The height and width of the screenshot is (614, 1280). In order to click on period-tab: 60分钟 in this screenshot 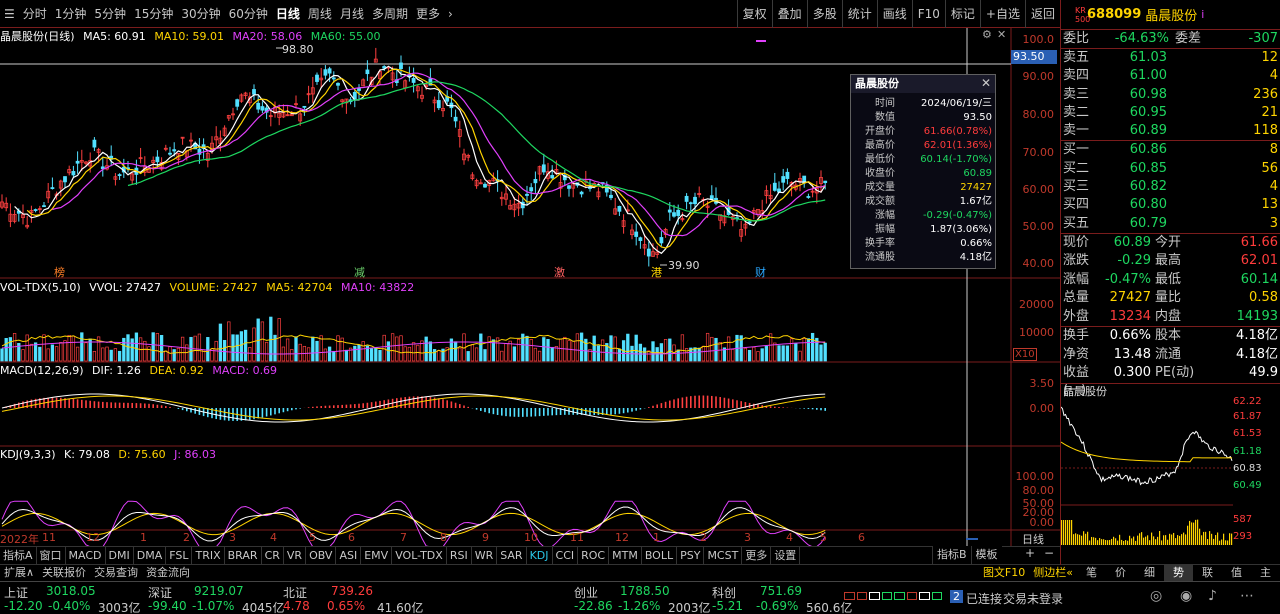, I will do `click(248, 14)`.